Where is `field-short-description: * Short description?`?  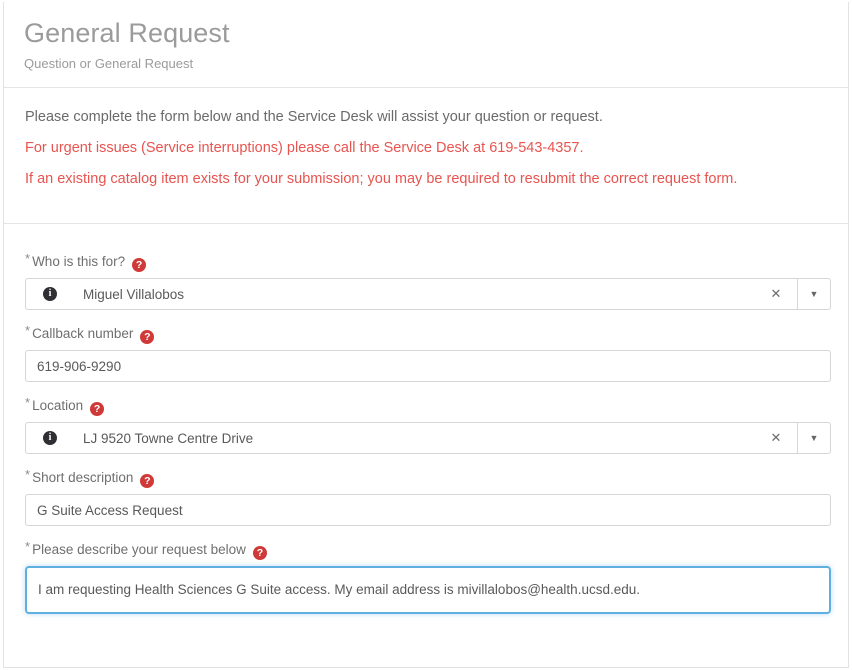
field-short-description: * Short description? is located at coordinates (428, 496).